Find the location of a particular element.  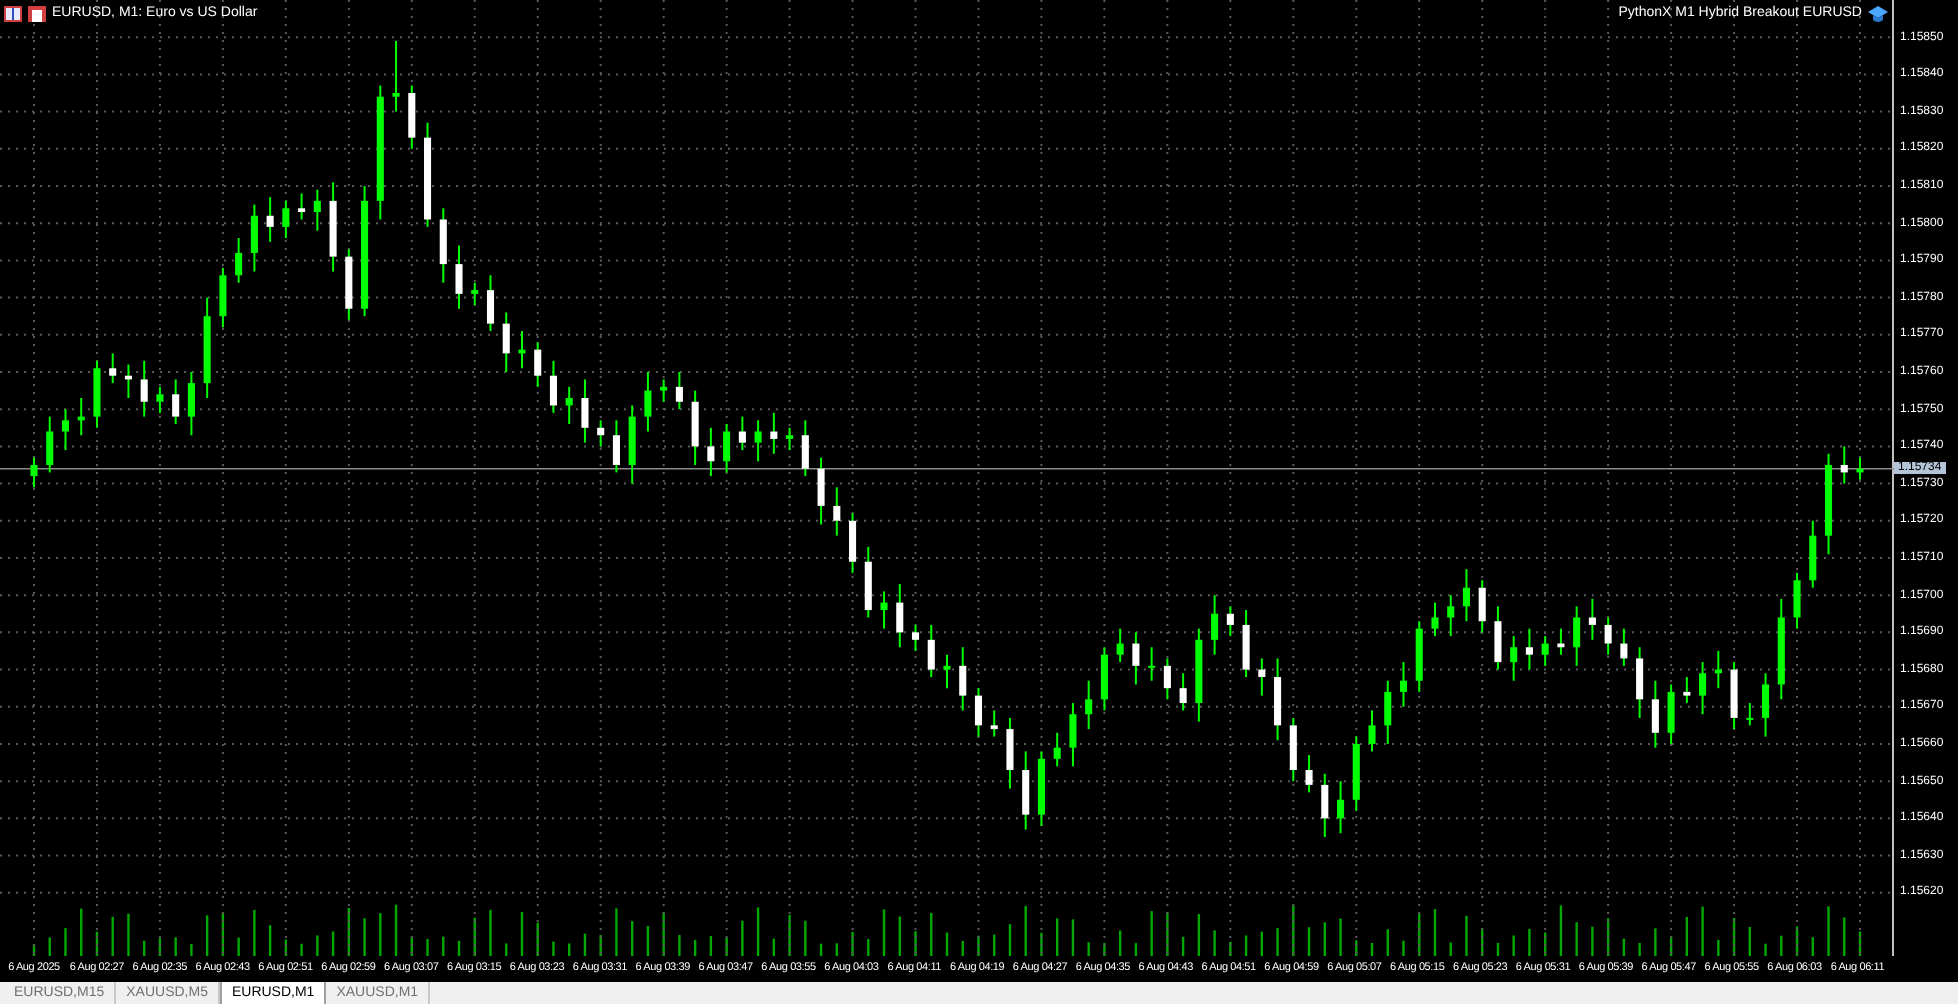

trade-icon is located at coordinates (37, 14).